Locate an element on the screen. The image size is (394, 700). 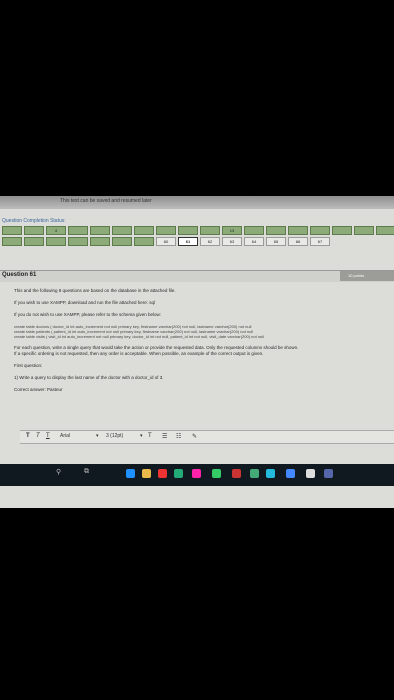
question-grid: 4 13 60 61 62 63 64 65 66 67 is located at coordinates (197, 243).